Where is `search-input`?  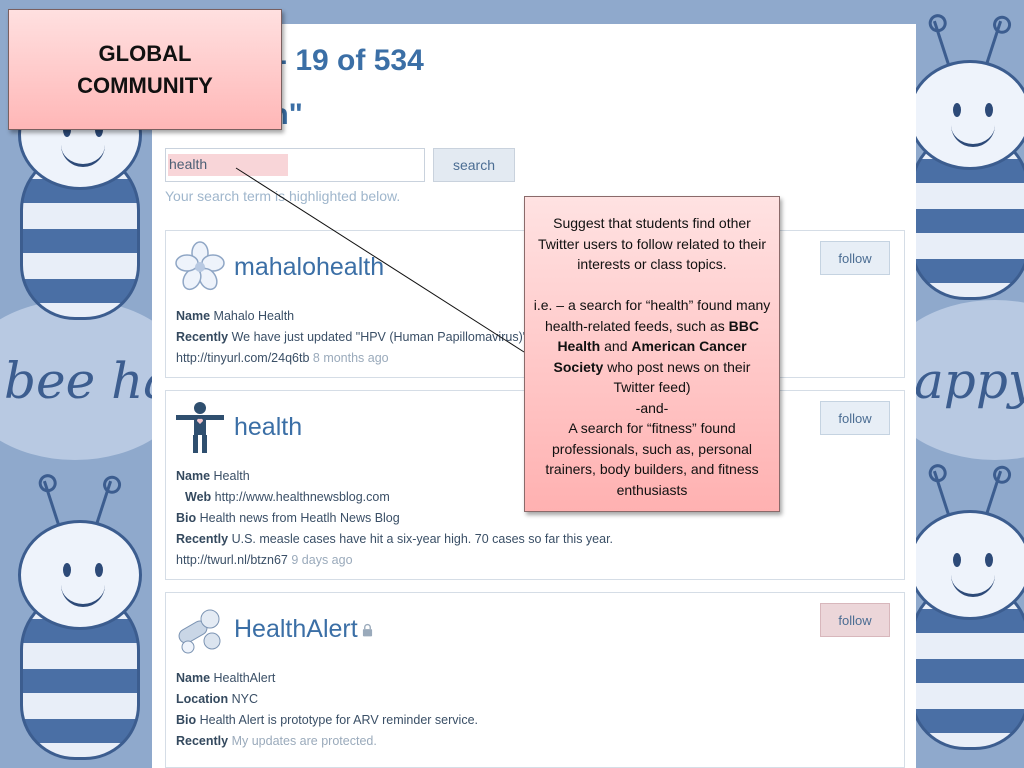
search-input is located at coordinates (295, 165).